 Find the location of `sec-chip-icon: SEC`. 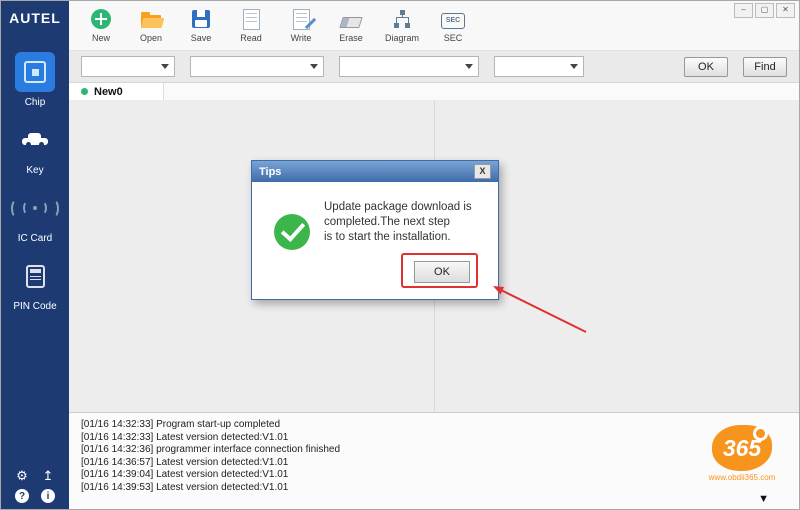

sec-chip-icon: SEC is located at coordinates (453, 20).